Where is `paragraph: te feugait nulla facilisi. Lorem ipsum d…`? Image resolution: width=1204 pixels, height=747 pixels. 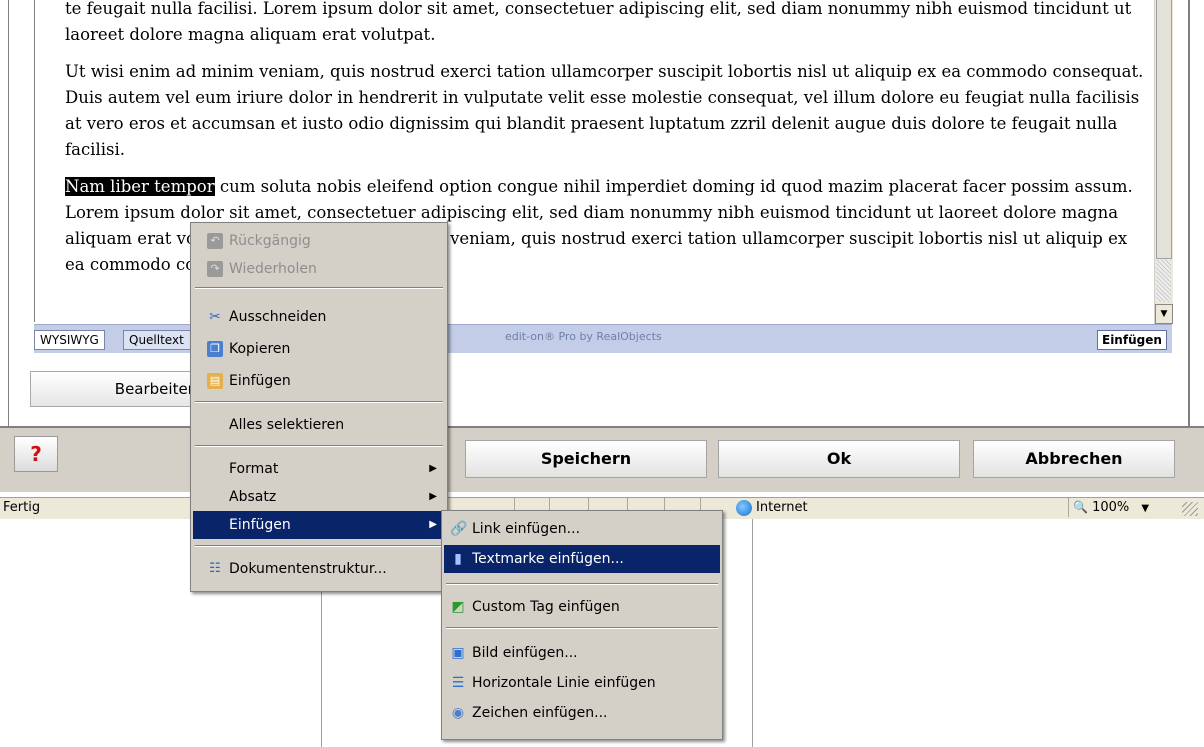
paragraph: te feugait nulla facilisi. Lorem ipsum d… is located at coordinates (598, 22).